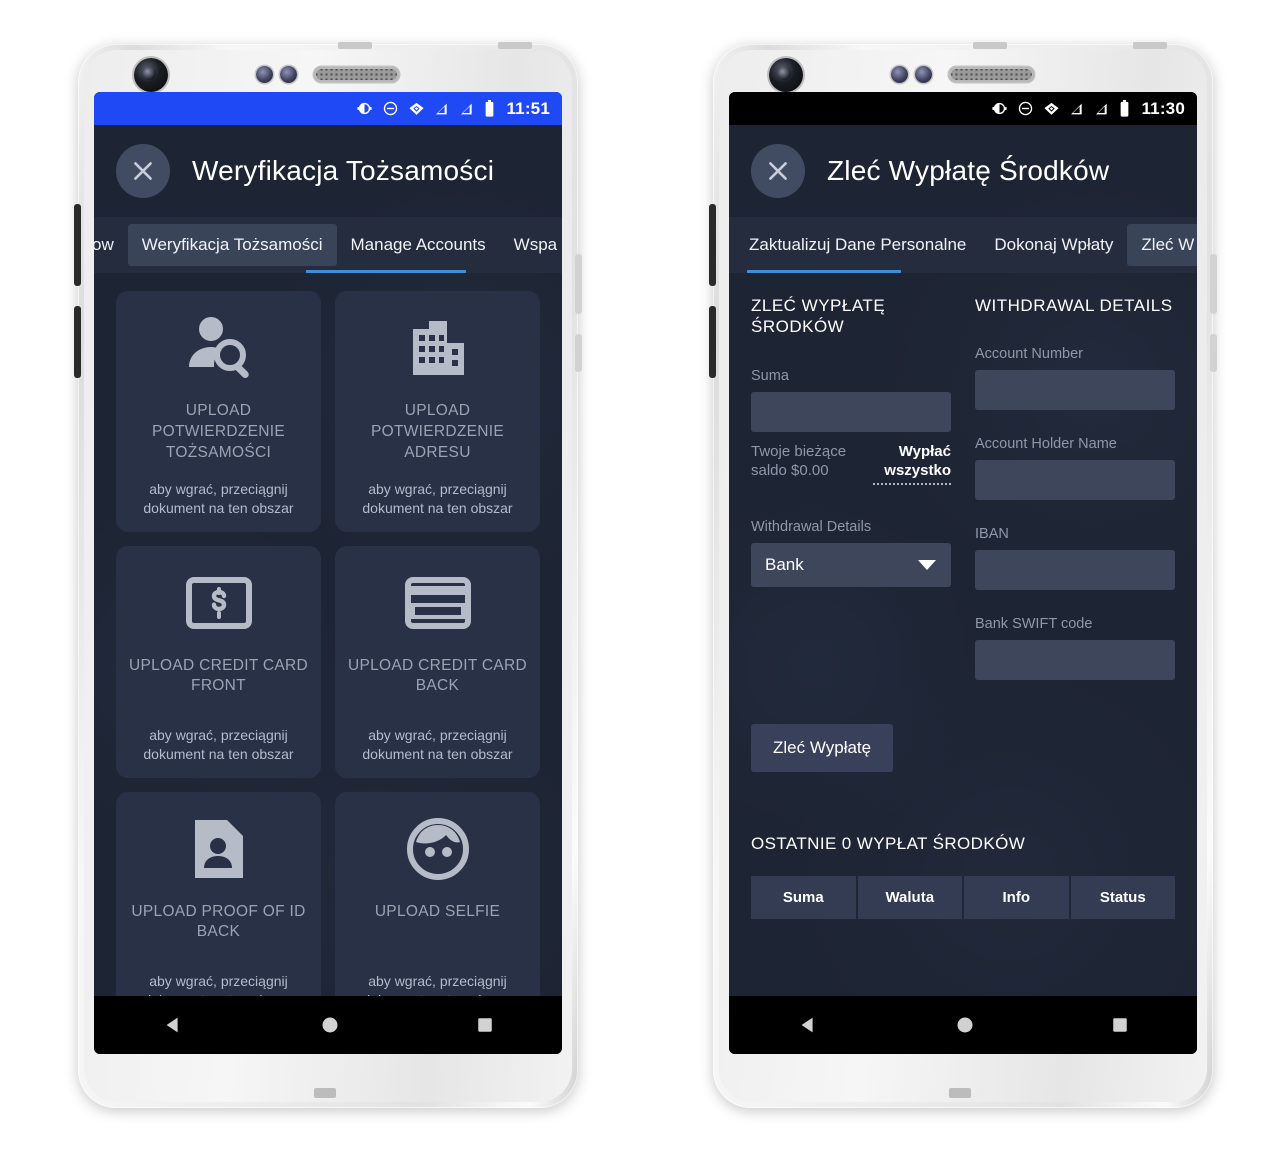  I want to click on account-holder-name-label: Account Holder Name, so click(1046, 444).